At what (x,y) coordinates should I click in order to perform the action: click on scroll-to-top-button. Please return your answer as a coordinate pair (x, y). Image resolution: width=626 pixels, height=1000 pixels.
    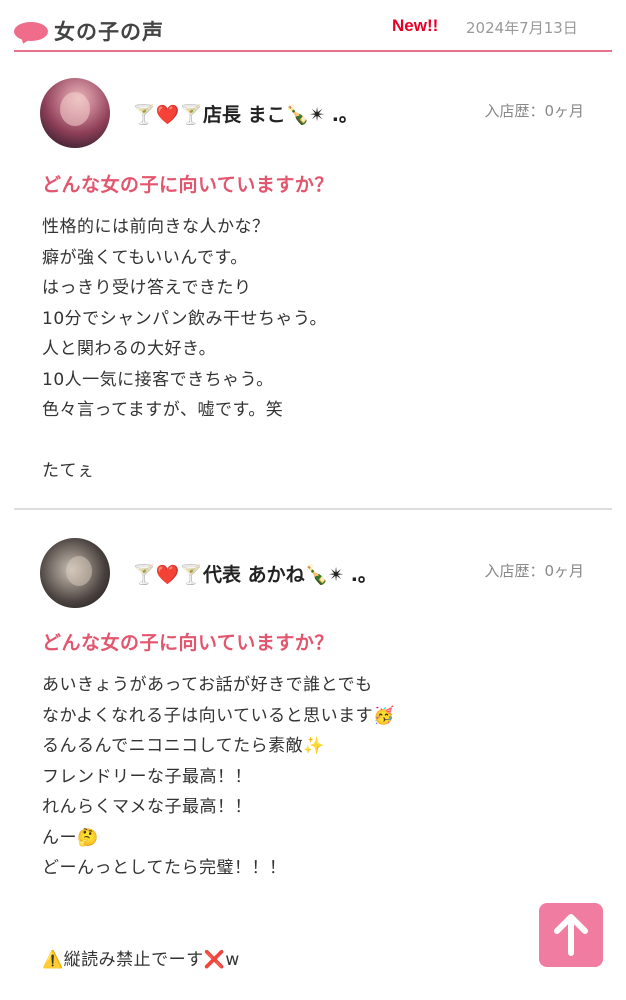
    Looking at the image, I should click on (571, 935).